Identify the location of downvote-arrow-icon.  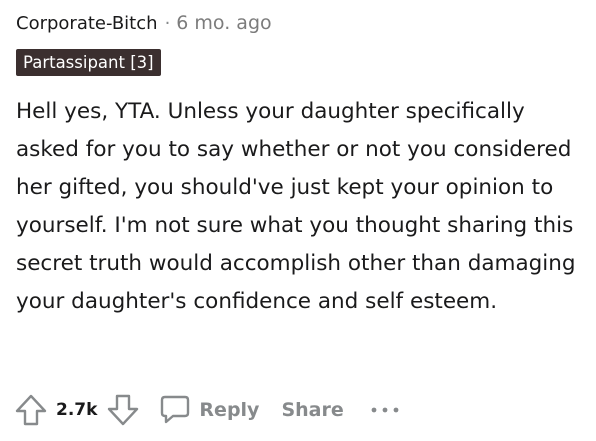
(123, 410).